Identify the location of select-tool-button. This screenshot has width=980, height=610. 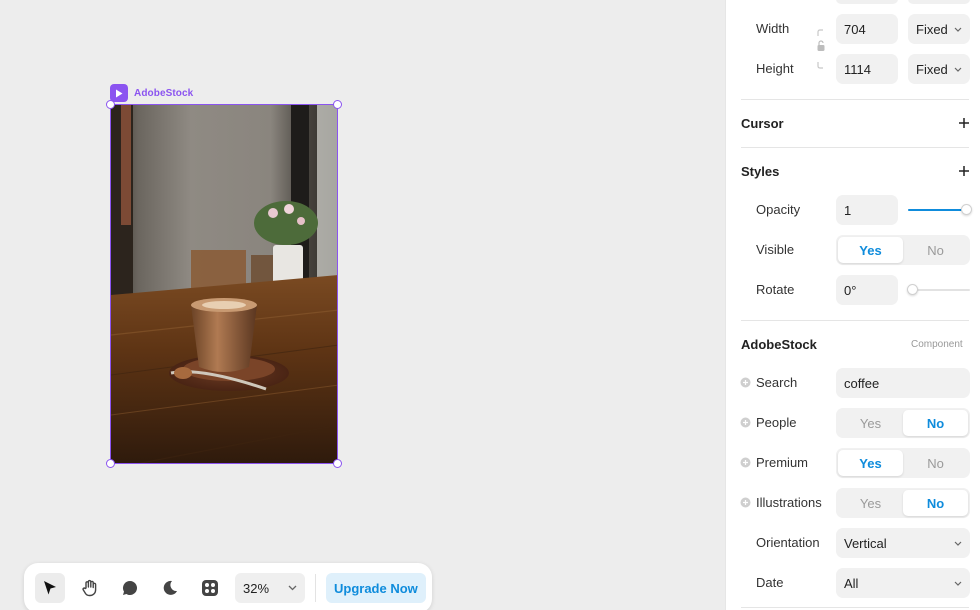
(50, 588).